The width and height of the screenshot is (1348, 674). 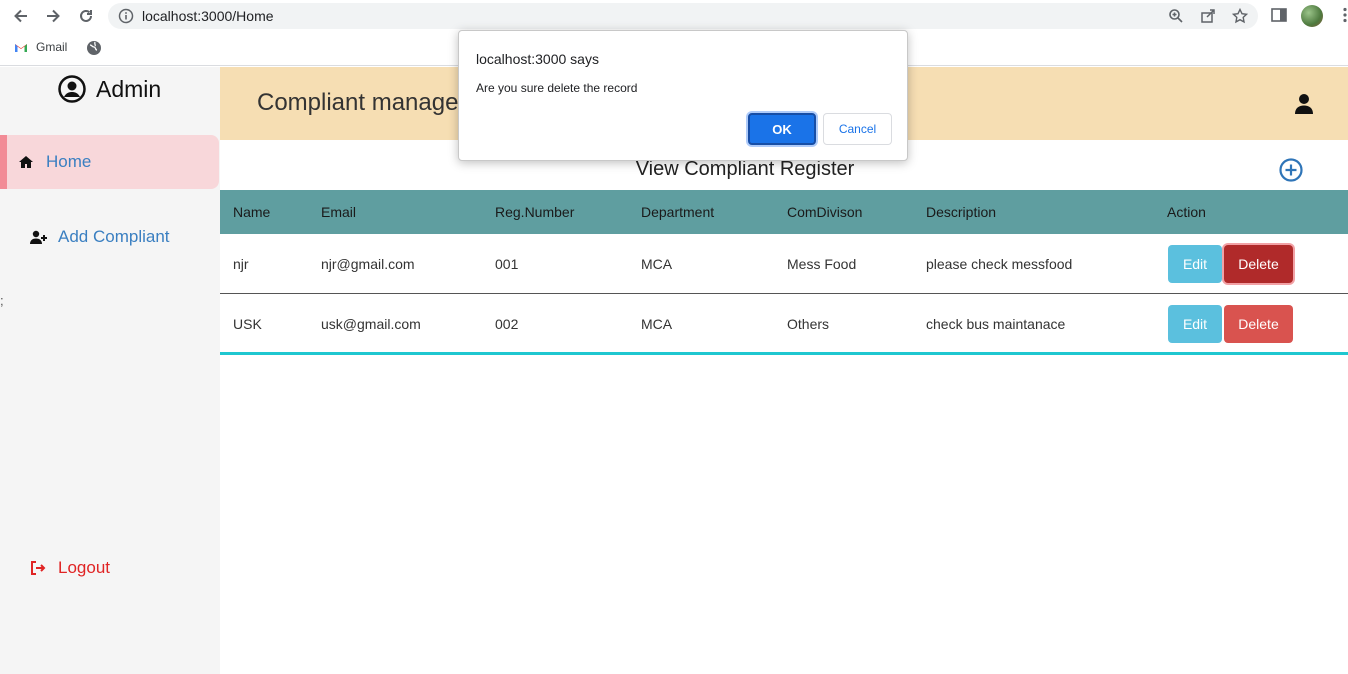 I want to click on dialog-title: localhost:3000 says, so click(x=537, y=59).